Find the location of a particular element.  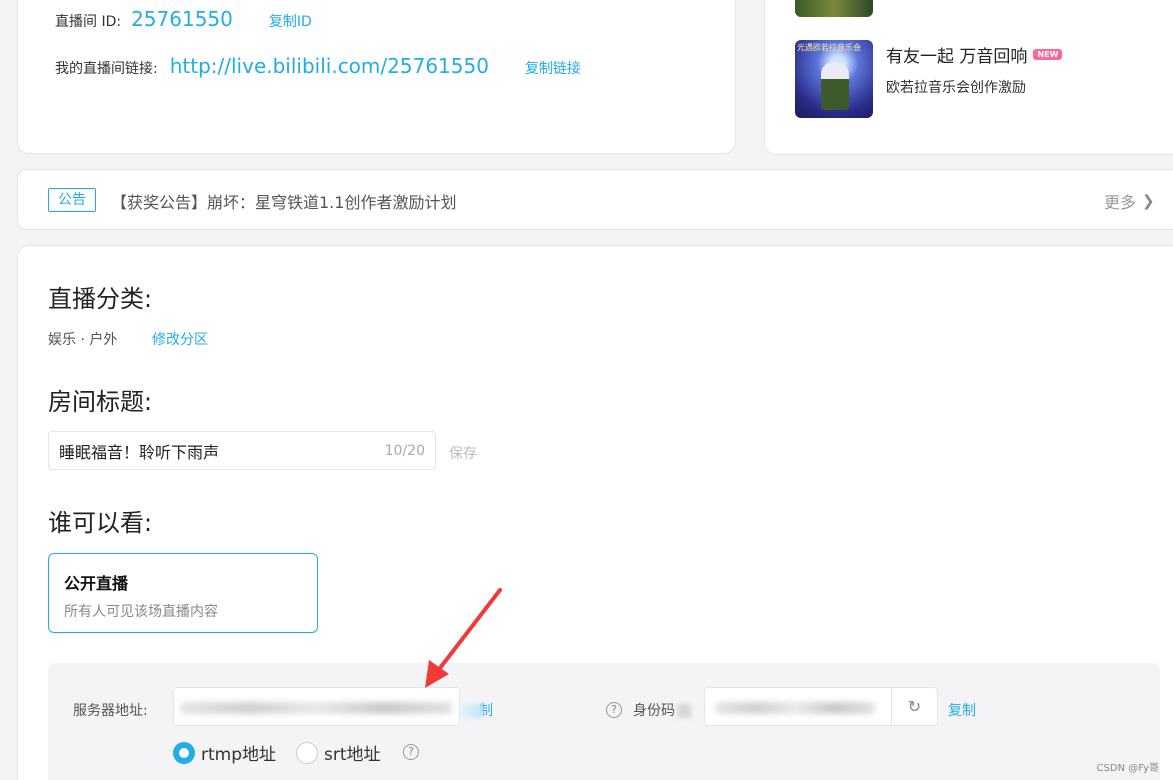

chevron-right-icon: ❯ is located at coordinates (1148, 201).